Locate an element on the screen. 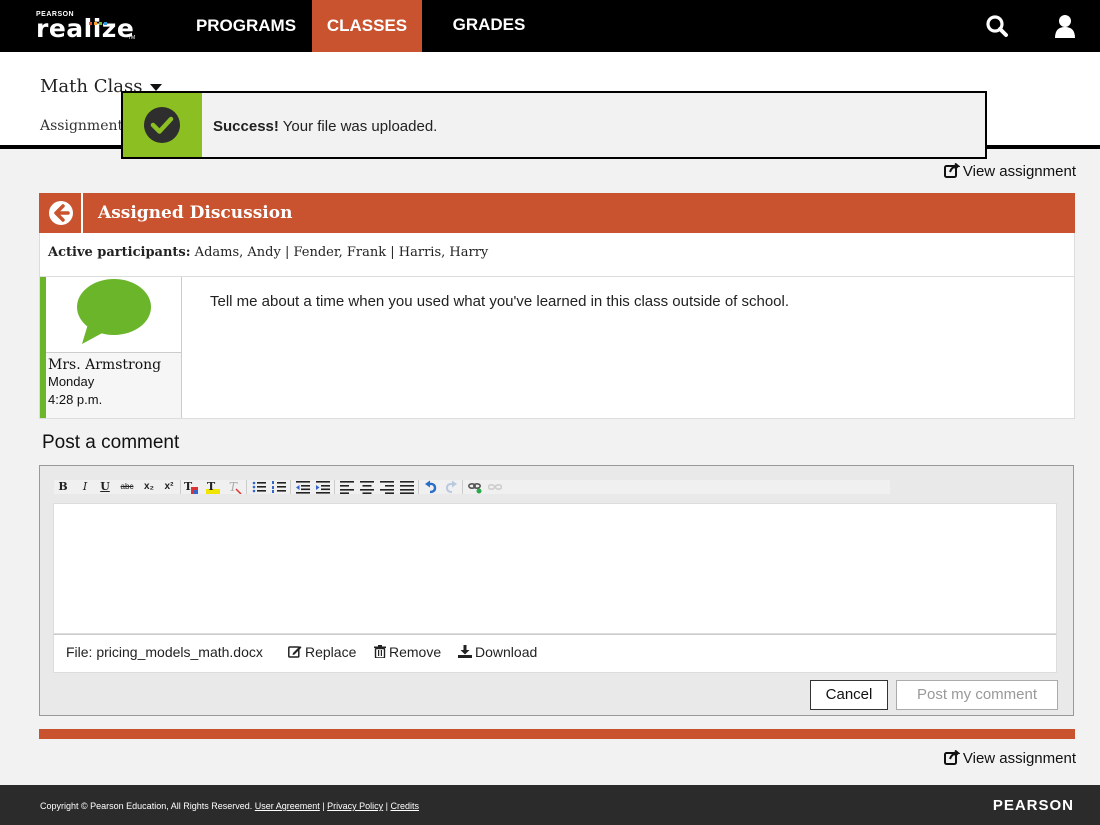 Image resolution: width=1100 pixels, height=825 pixels. logo-tm: TM is located at coordinates (132, 38).